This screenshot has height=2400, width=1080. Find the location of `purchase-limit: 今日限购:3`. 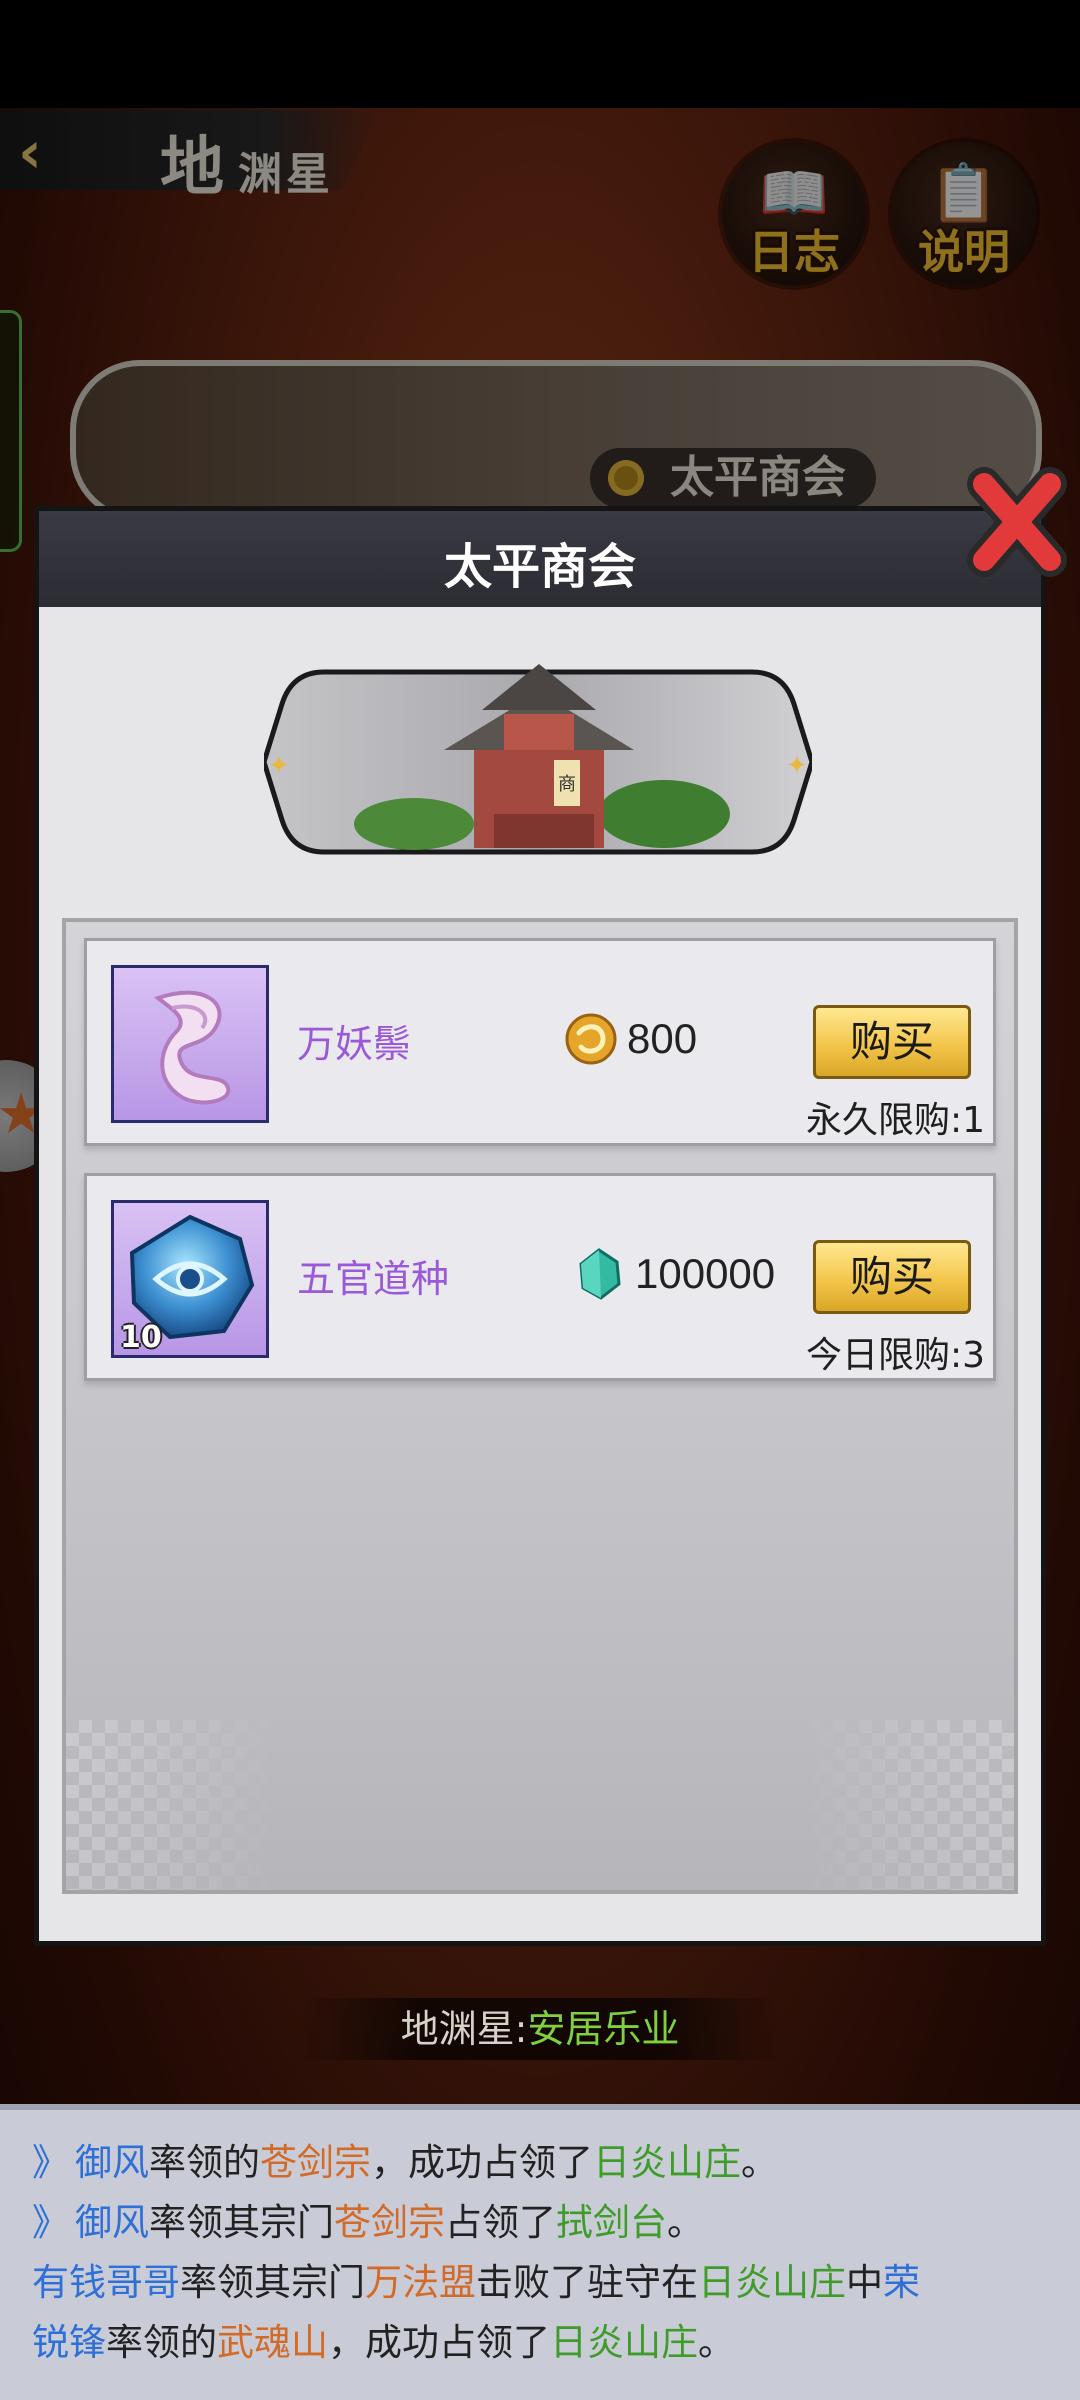

purchase-limit: 今日限购:3 is located at coordinates (895, 1355).